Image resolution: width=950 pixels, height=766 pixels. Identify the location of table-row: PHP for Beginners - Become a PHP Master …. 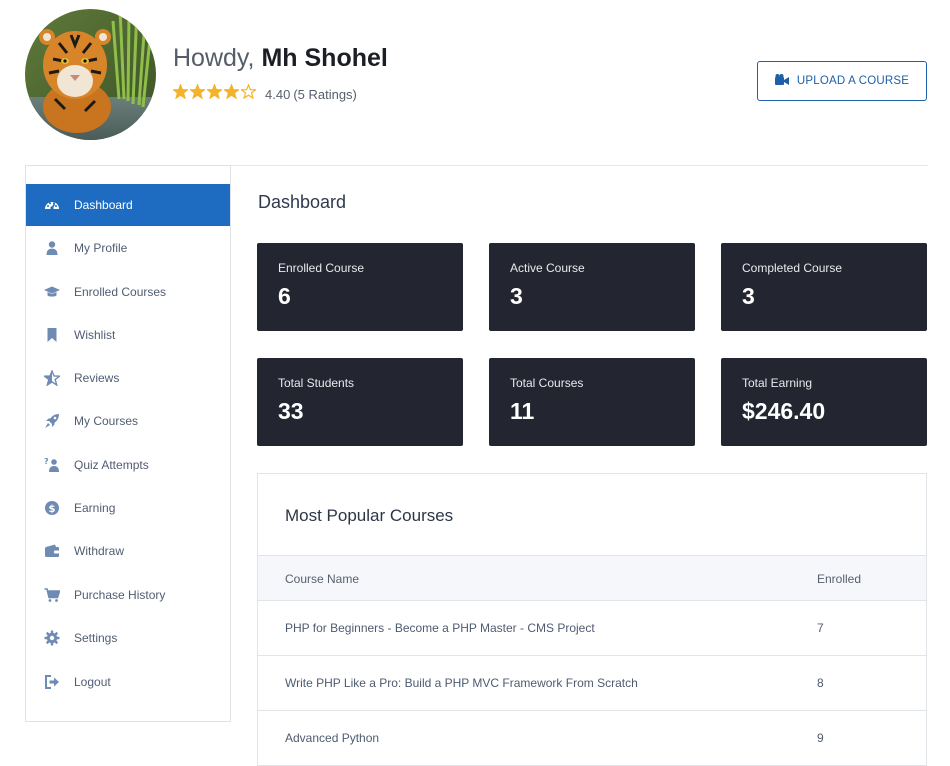
(592, 628).